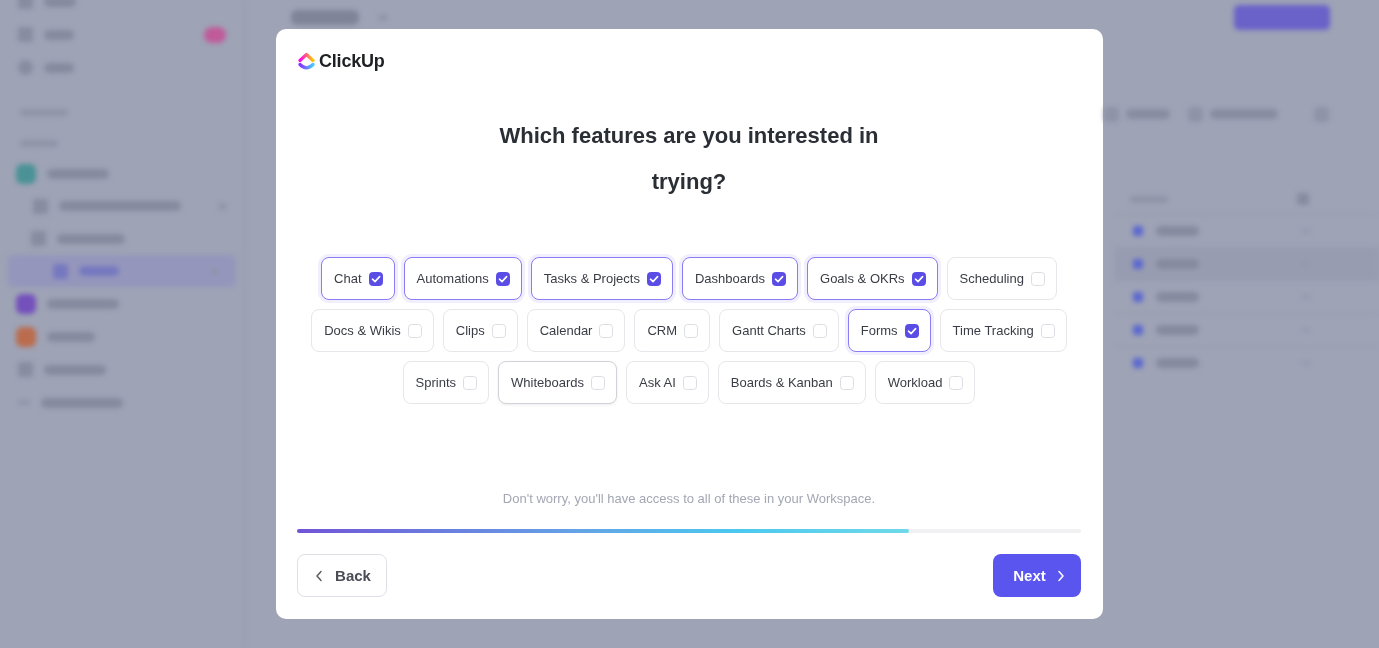 The width and height of the screenshot is (1379, 648). Describe the element at coordinates (1003, 330) in the screenshot. I see `feature-option: Time Tracking` at that location.